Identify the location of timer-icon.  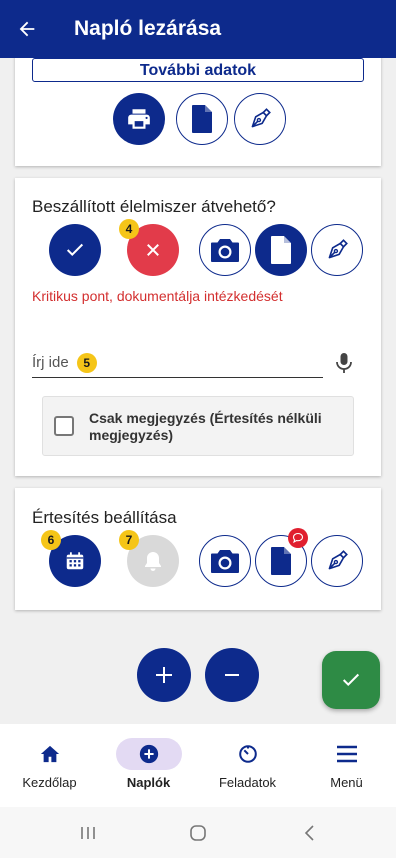
(247, 754).